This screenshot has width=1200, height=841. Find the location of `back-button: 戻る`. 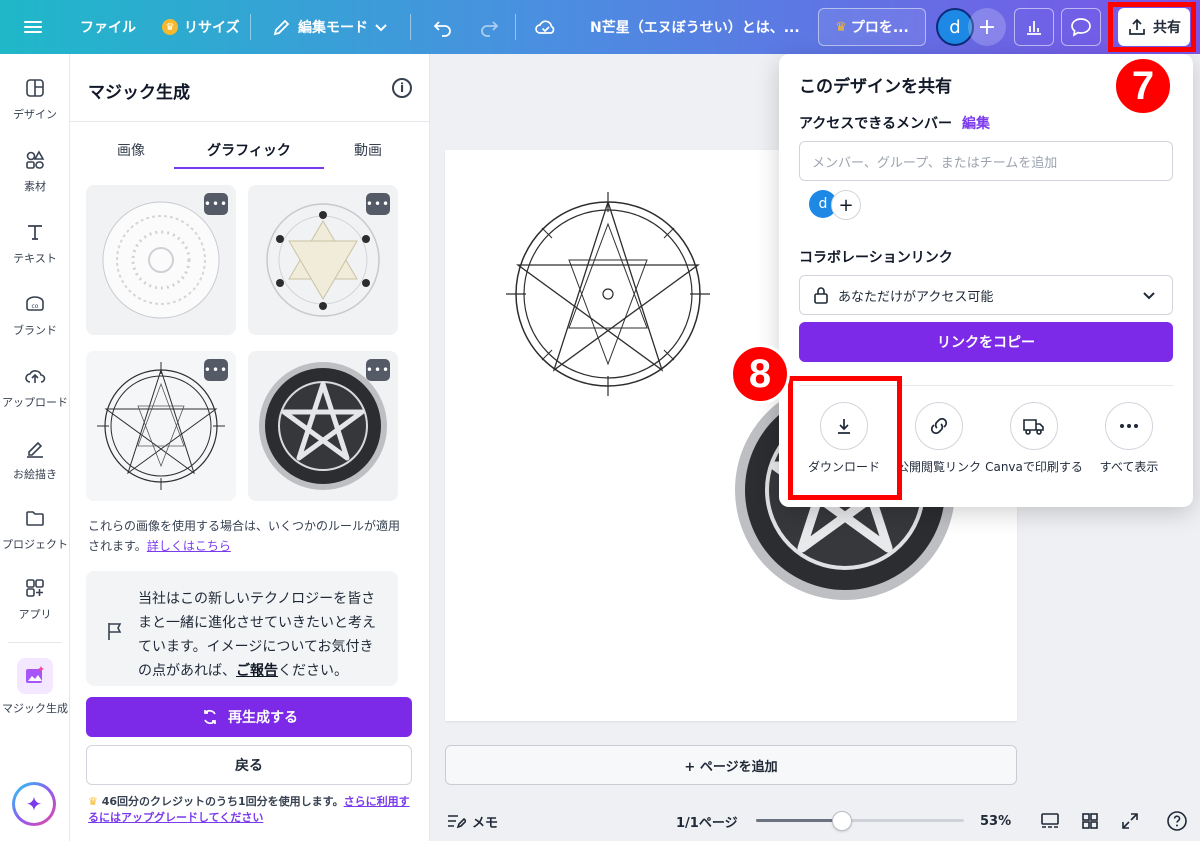

back-button: 戻る is located at coordinates (249, 765).